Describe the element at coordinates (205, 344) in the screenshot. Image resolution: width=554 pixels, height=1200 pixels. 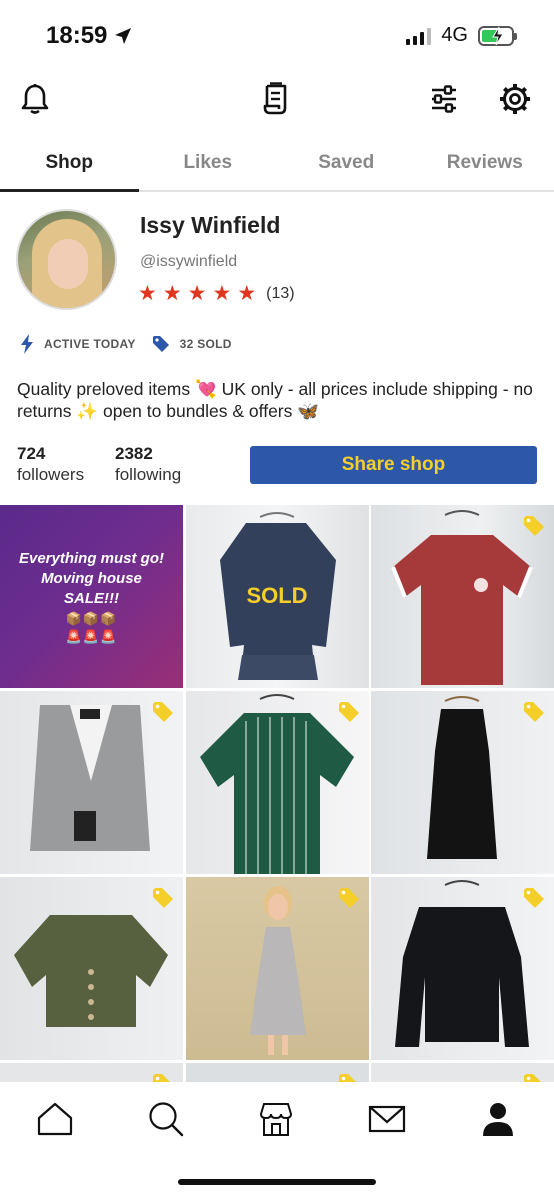
I see `sold-count-label: 32 SOLD` at that location.